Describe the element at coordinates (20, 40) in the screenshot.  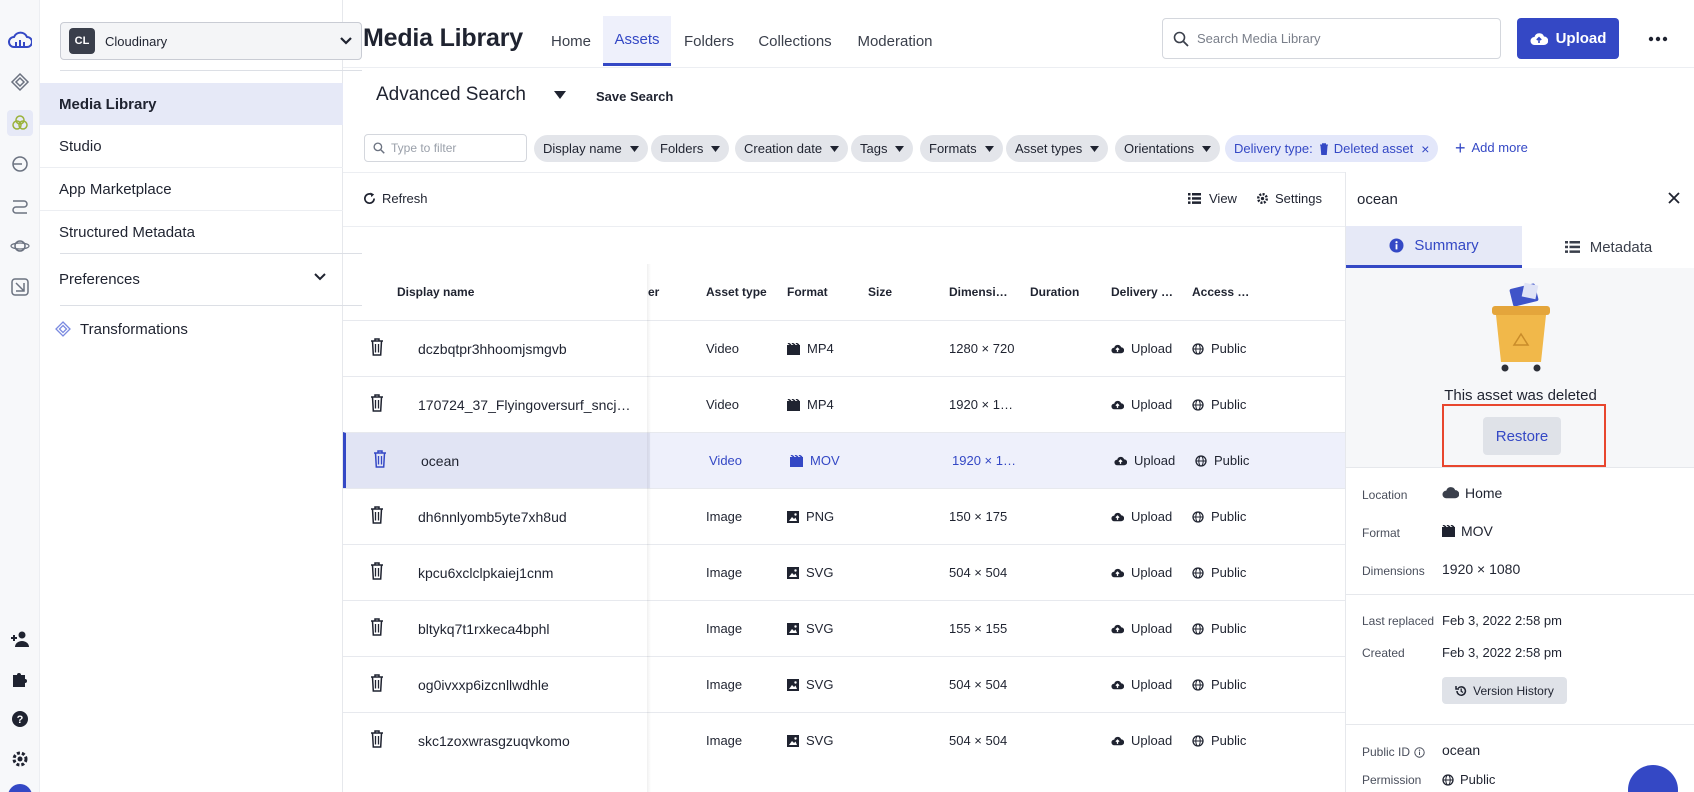
I see `cloudinary-logo-icon` at that location.